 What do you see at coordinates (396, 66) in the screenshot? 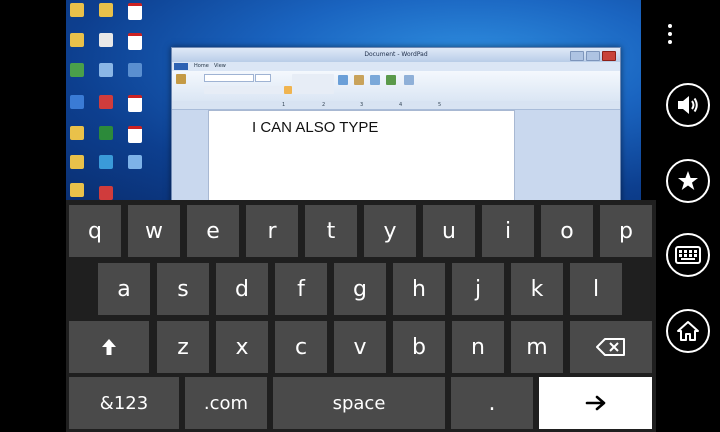
I see `ribbon-tabs: Home View` at bounding box center [396, 66].